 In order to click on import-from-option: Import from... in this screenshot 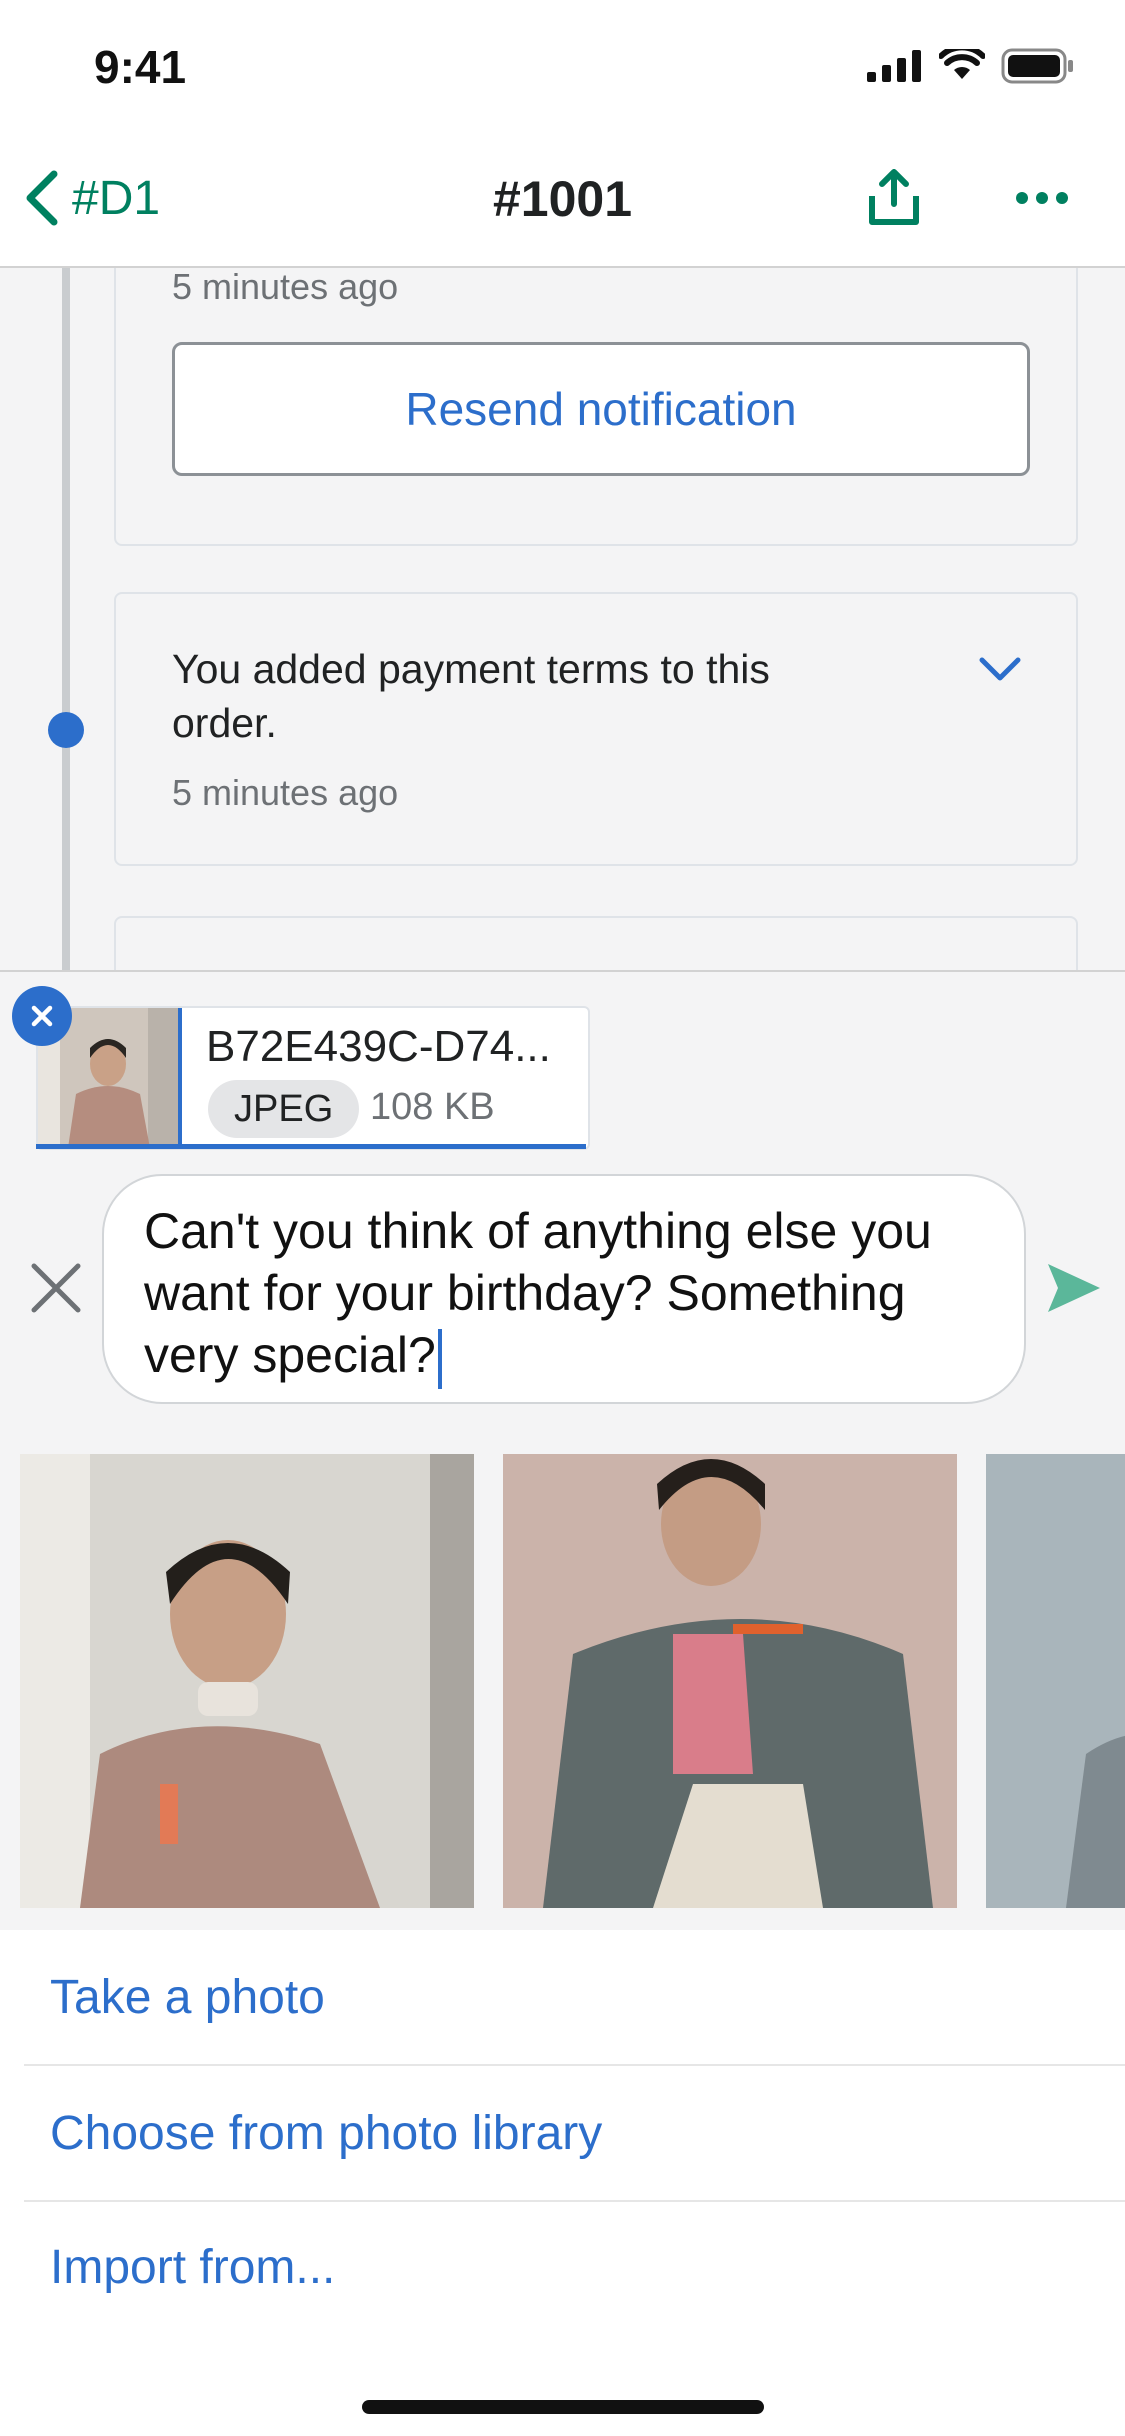, I will do `click(192, 2267)`.